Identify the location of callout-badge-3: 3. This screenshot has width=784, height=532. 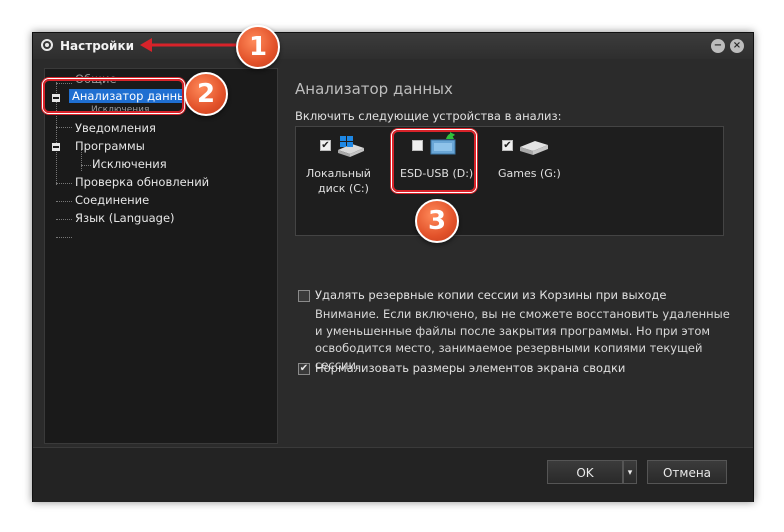
(437, 221).